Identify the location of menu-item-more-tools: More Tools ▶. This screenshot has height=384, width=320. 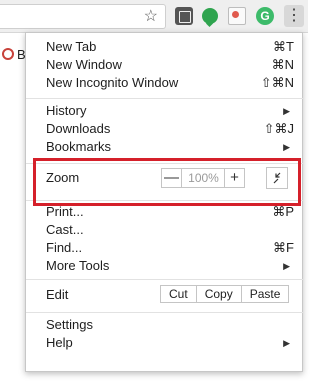
(165, 266).